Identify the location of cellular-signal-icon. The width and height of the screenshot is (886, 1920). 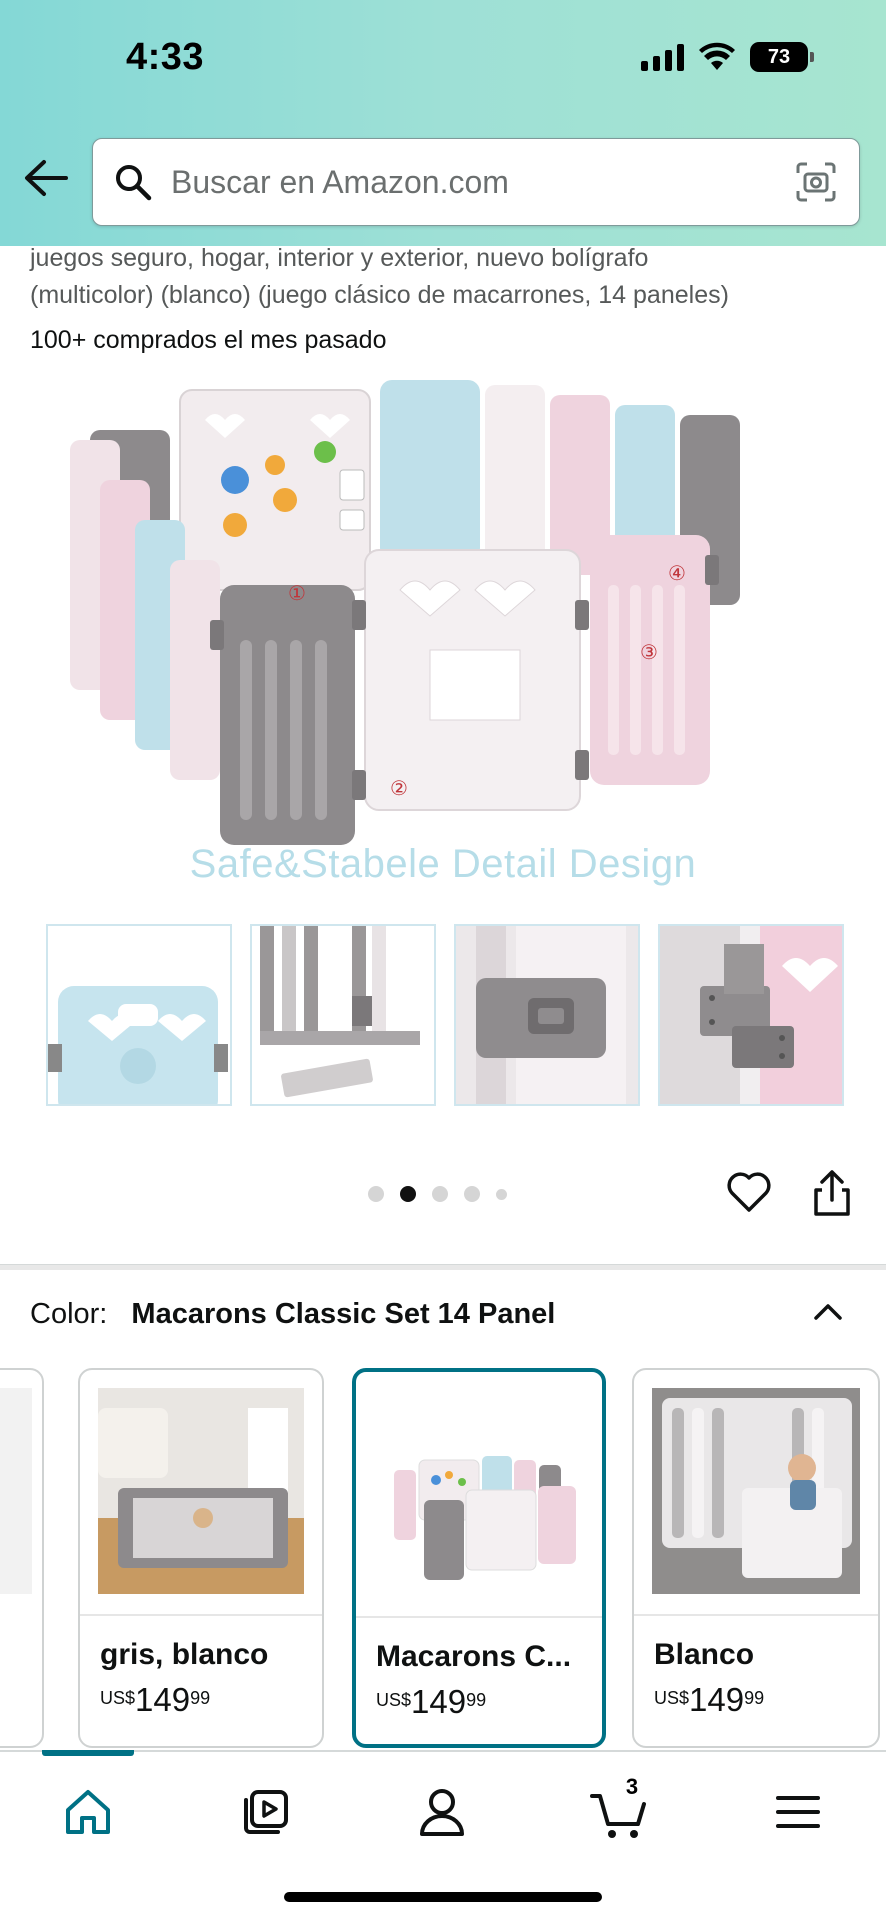
(662, 57).